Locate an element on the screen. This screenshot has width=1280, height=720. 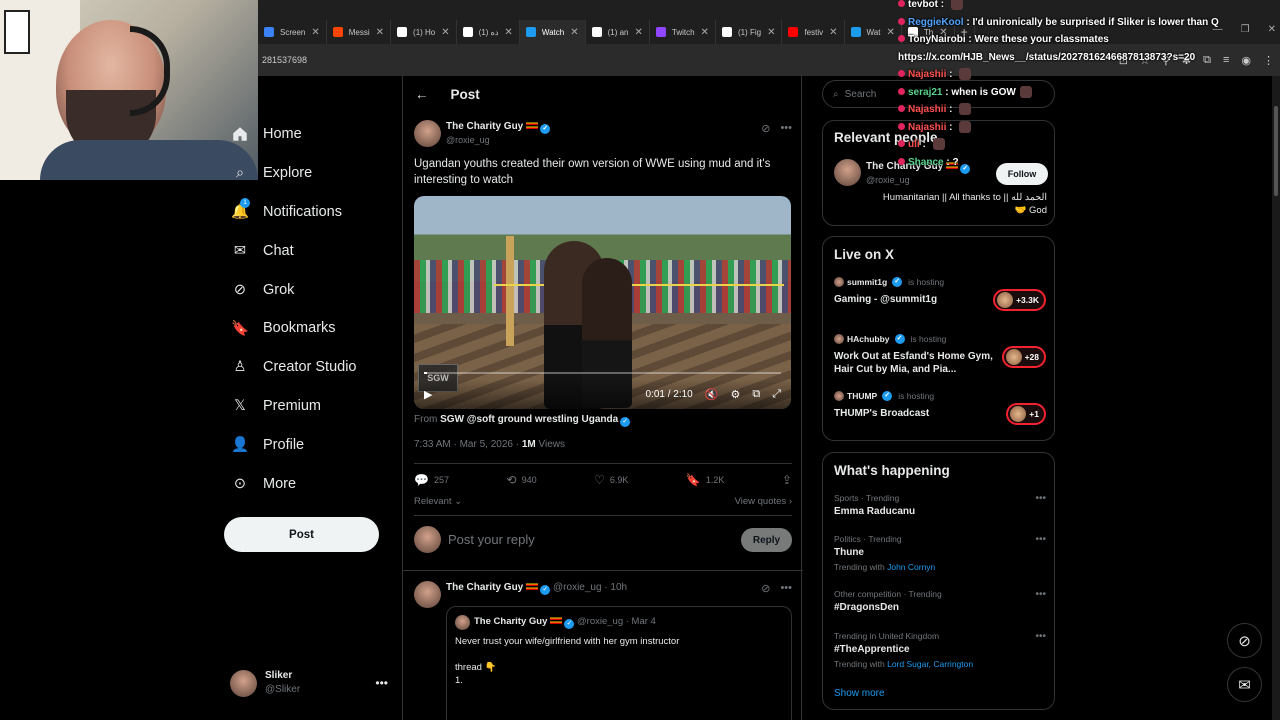
close-window-icon: ✕ is located at coordinates (1272, 29).